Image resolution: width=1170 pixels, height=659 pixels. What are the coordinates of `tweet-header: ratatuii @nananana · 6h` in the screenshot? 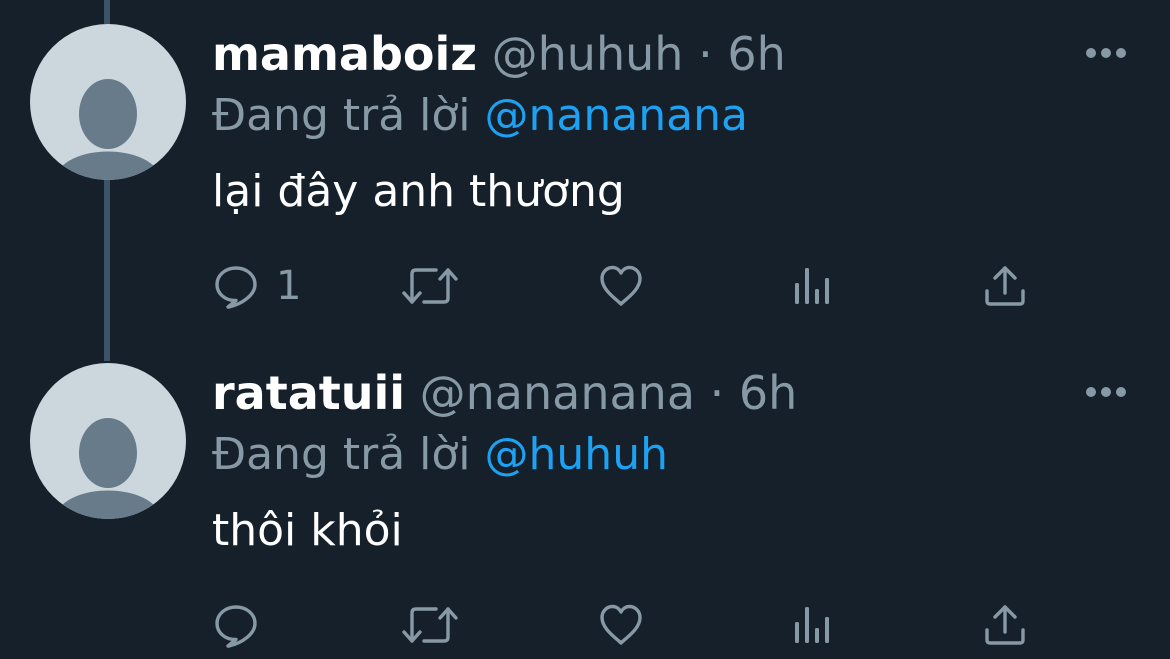 It's located at (504, 393).